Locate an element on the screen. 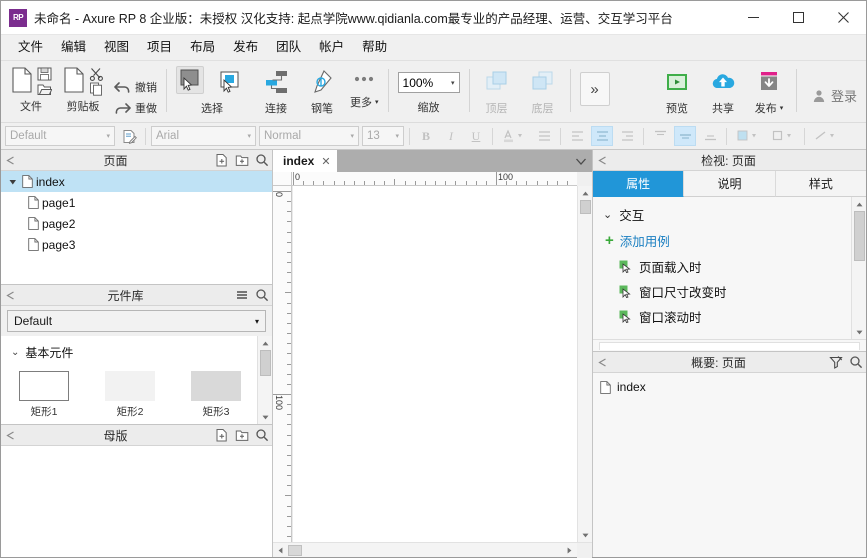 Image resolution: width=867 pixels, height=558 pixels. close-button is located at coordinates (843, 18).